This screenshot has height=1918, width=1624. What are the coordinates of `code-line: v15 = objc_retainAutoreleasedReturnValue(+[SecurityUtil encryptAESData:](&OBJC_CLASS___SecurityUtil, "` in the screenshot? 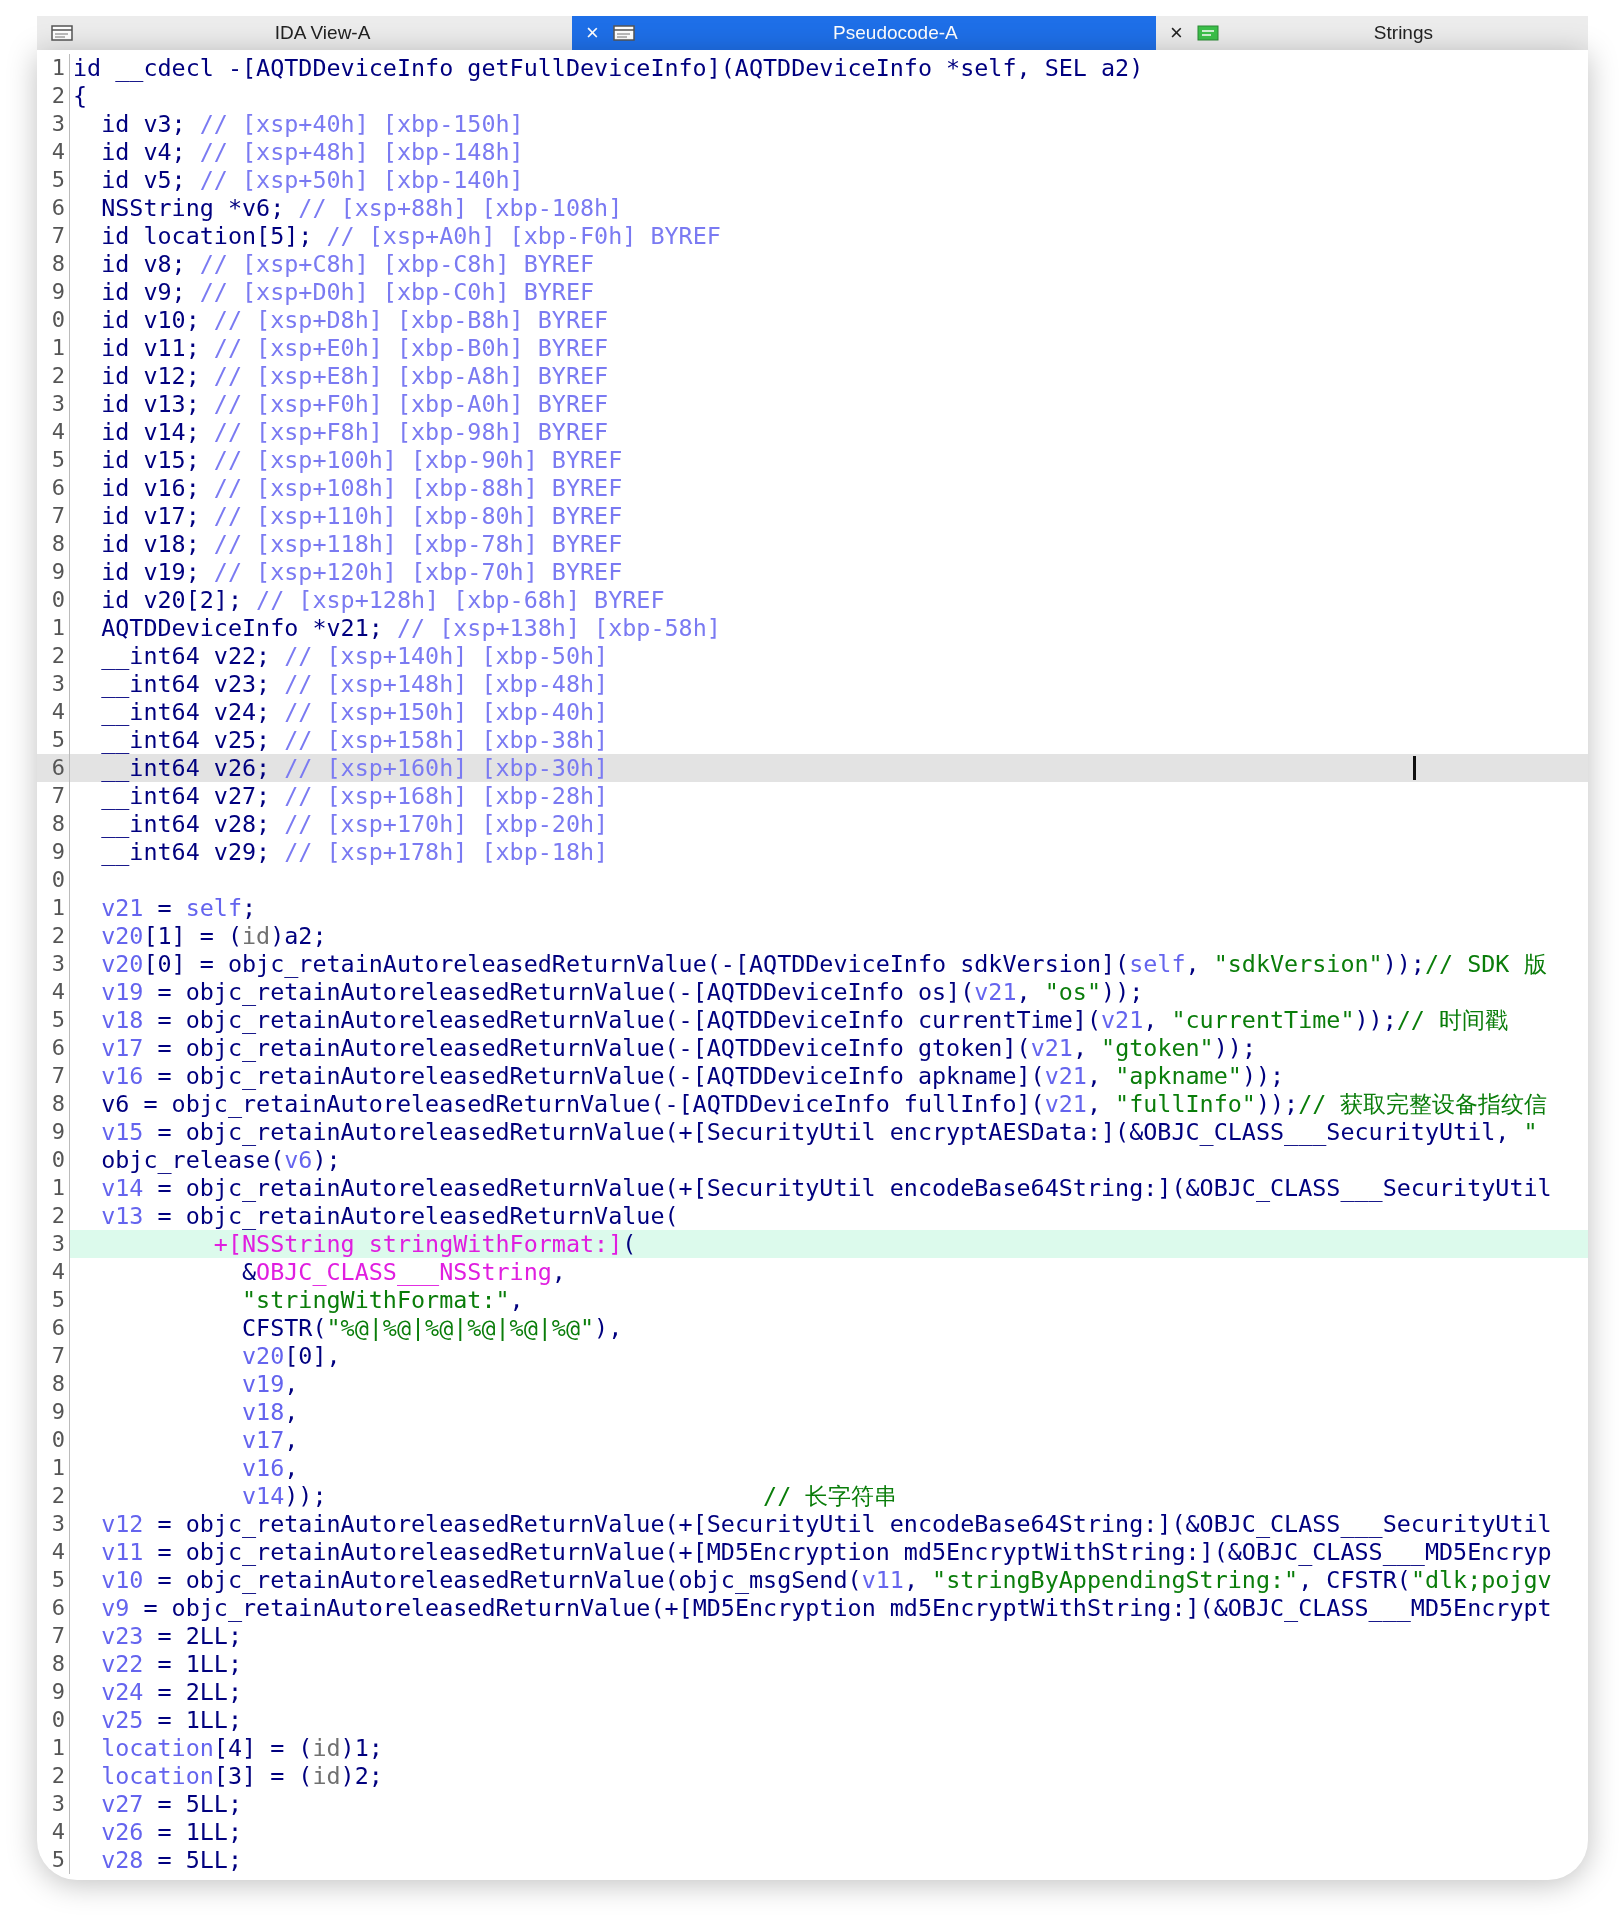 It's located at (805, 1132).